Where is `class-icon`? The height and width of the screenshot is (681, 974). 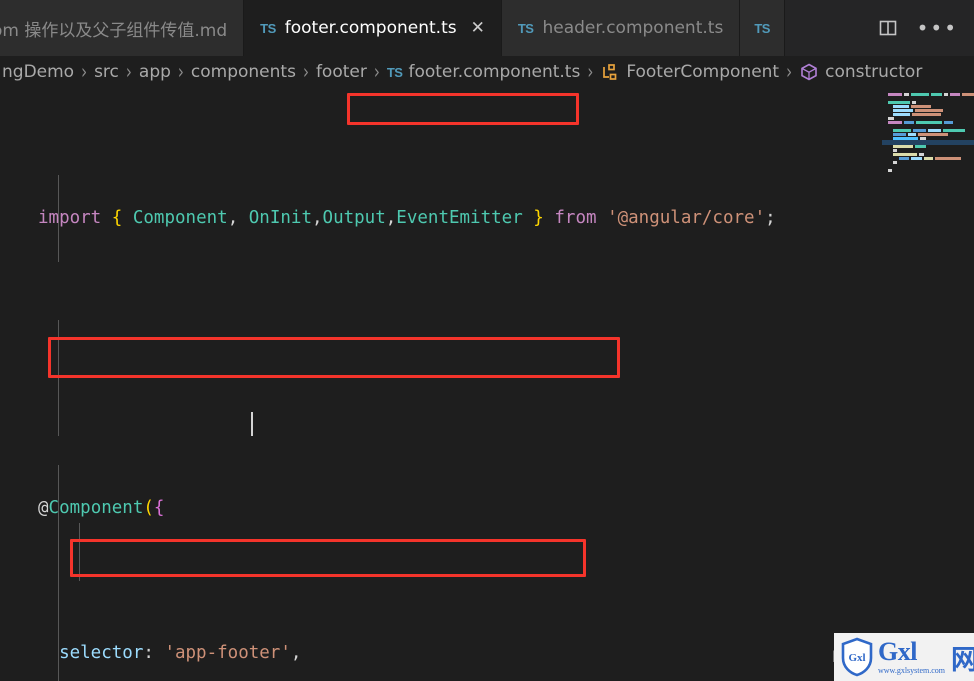
class-icon is located at coordinates (610, 72).